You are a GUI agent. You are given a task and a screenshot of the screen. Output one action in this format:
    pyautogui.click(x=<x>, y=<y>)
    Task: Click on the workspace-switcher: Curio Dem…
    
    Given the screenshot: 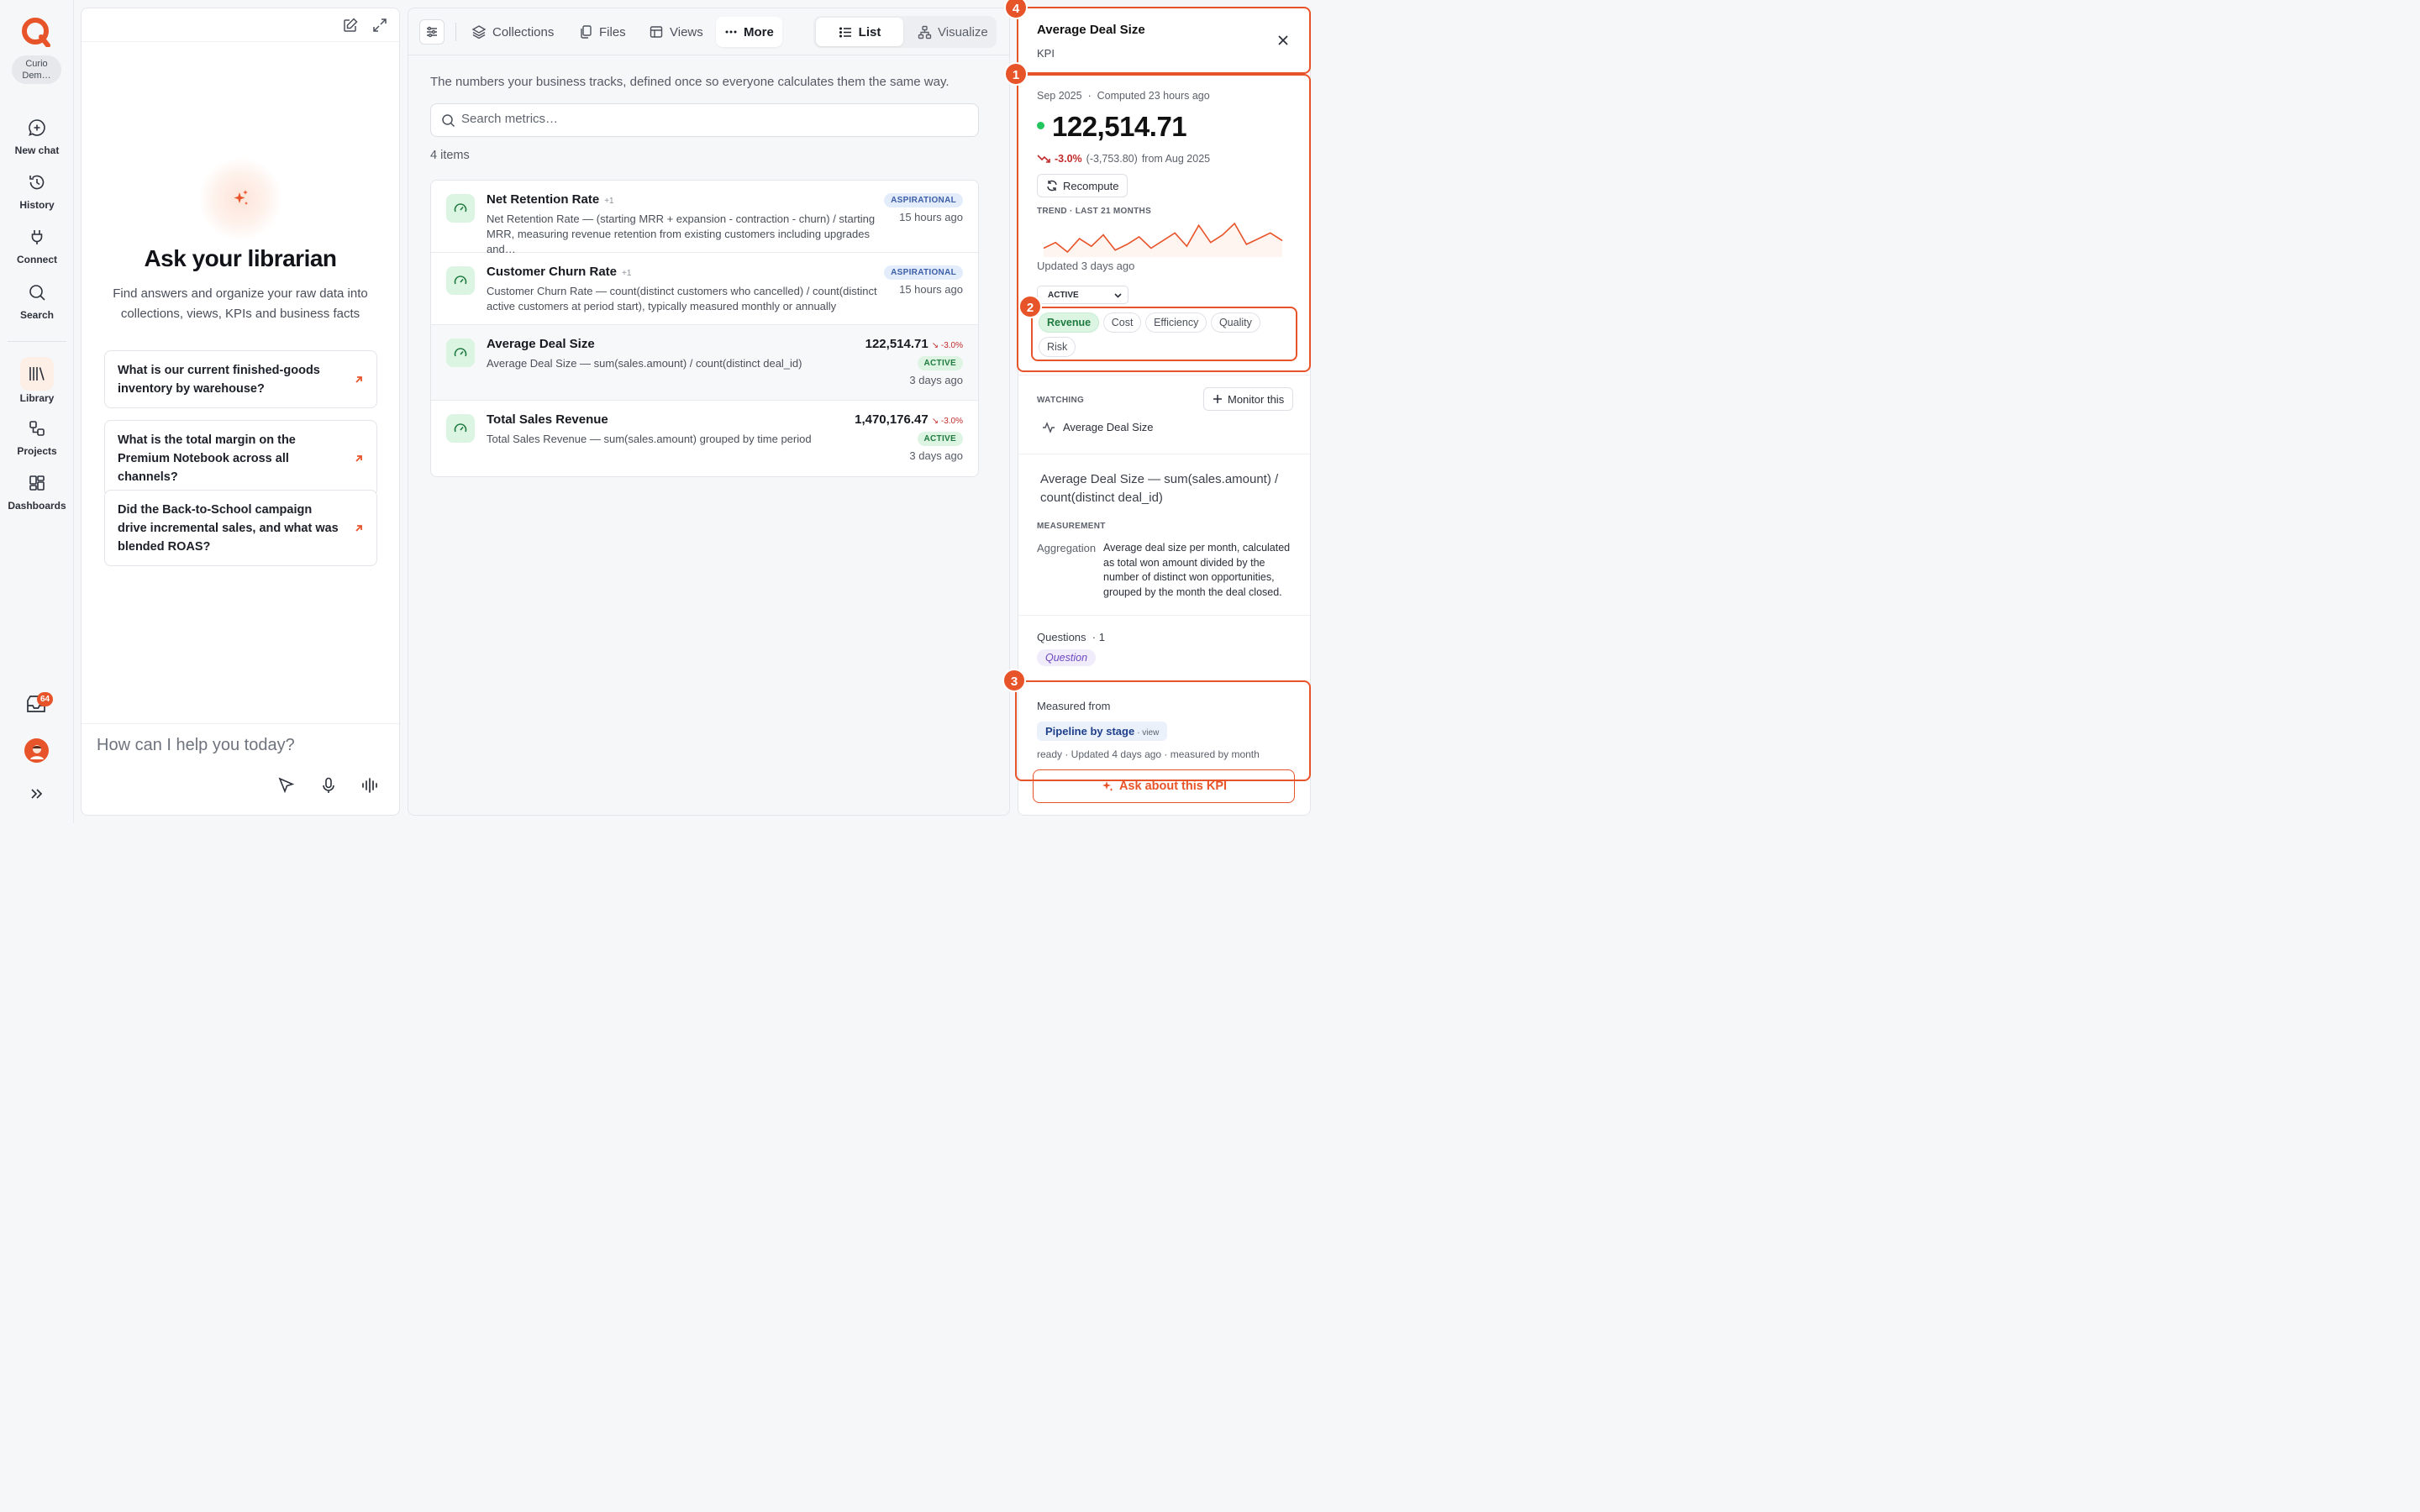 What is the action you would take?
    pyautogui.click(x=36, y=69)
    